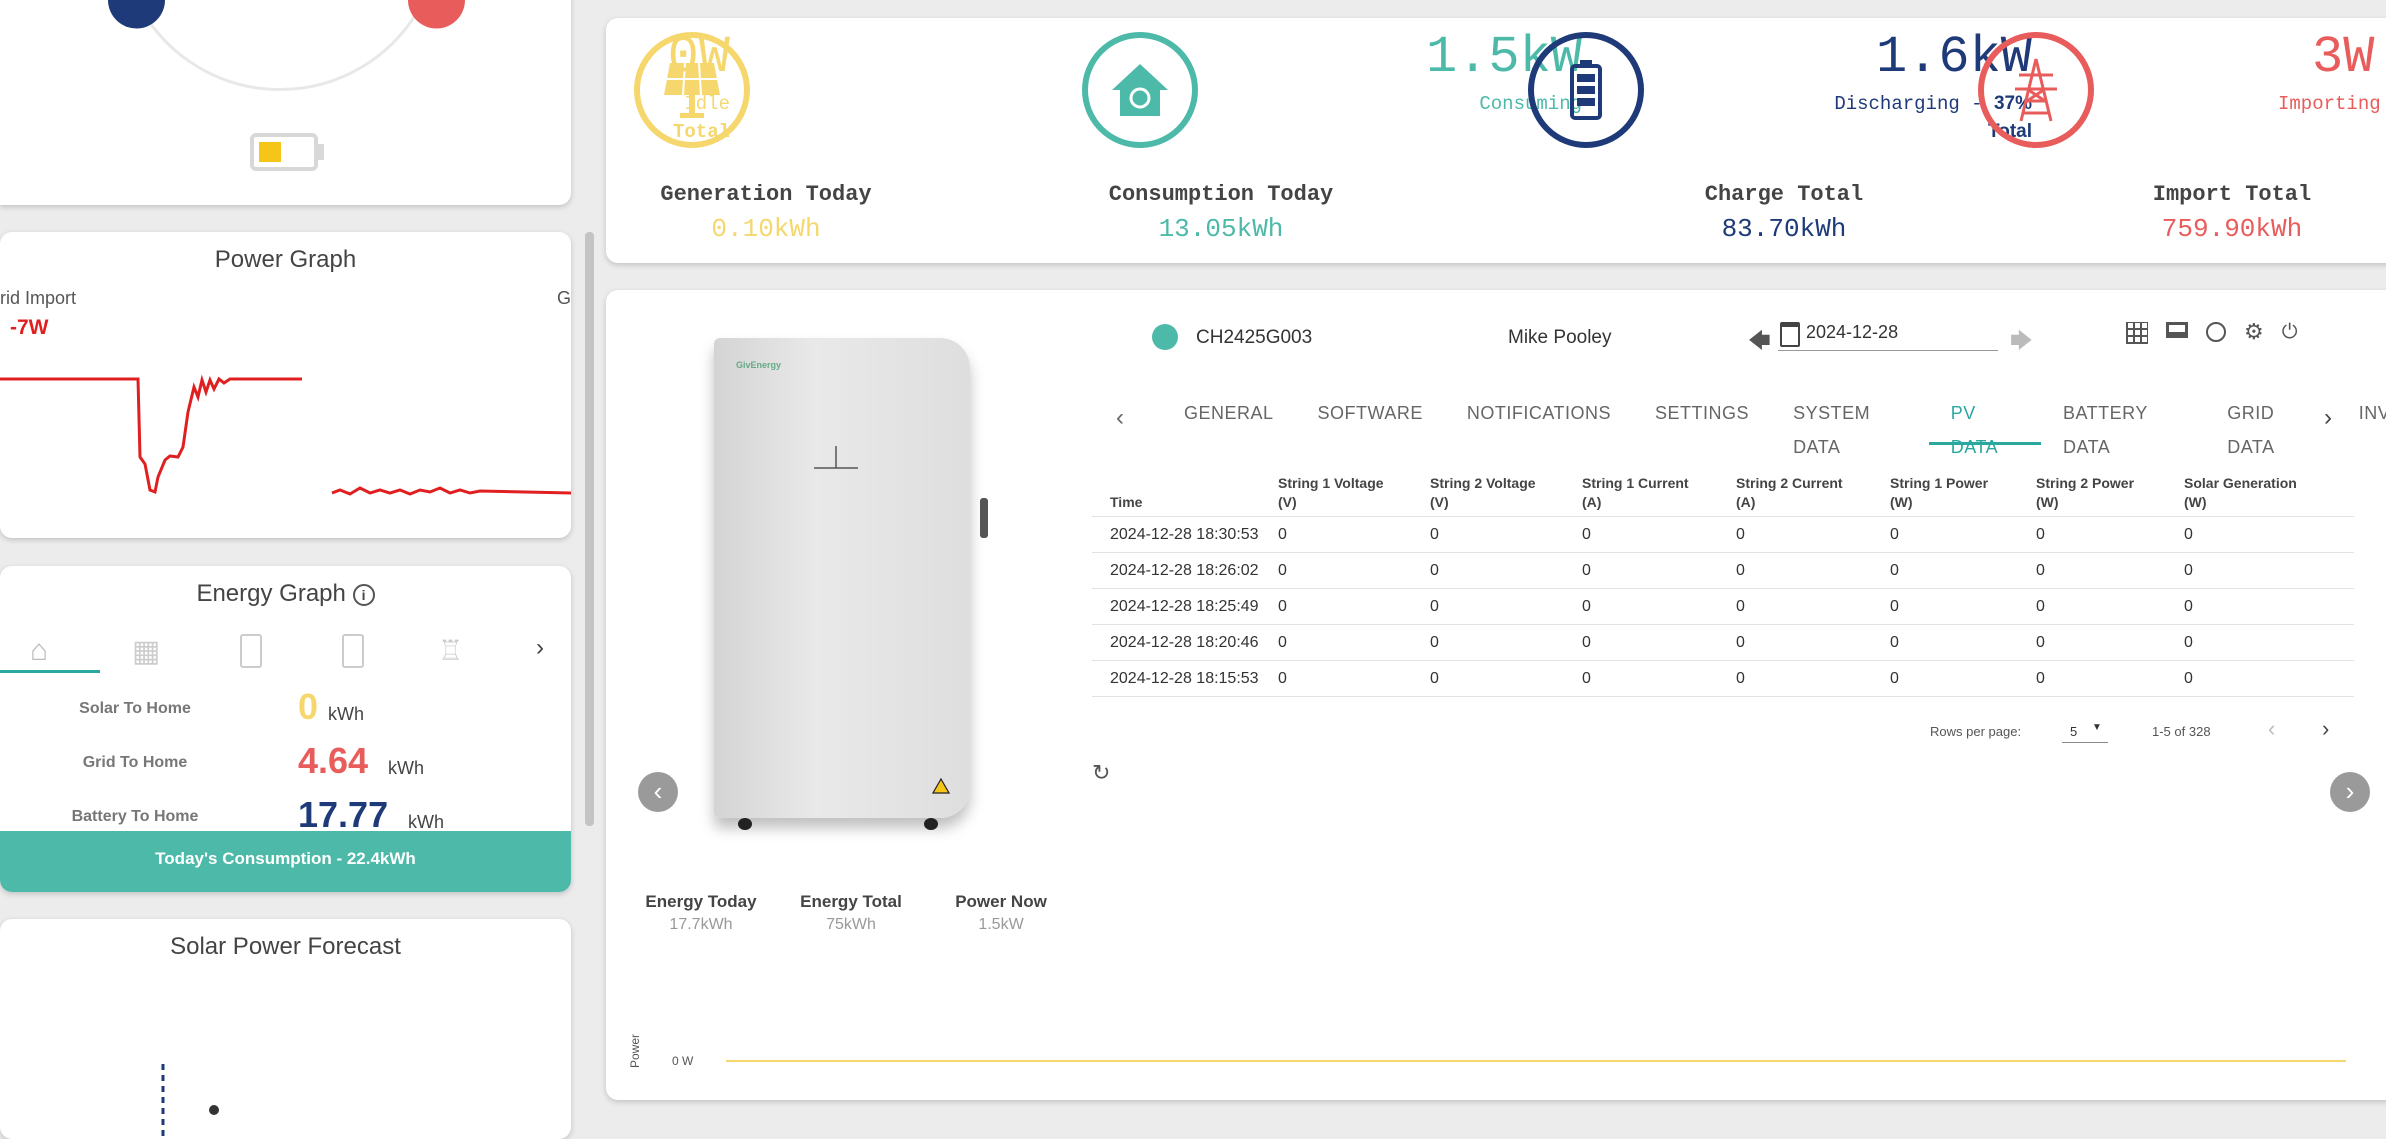 Image resolution: width=2386 pixels, height=1139 pixels. What do you see at coordinates (1370, 419) in the screenshot?
I see `tab-software: SOFTWARE` at bounding box center [1370, 419].